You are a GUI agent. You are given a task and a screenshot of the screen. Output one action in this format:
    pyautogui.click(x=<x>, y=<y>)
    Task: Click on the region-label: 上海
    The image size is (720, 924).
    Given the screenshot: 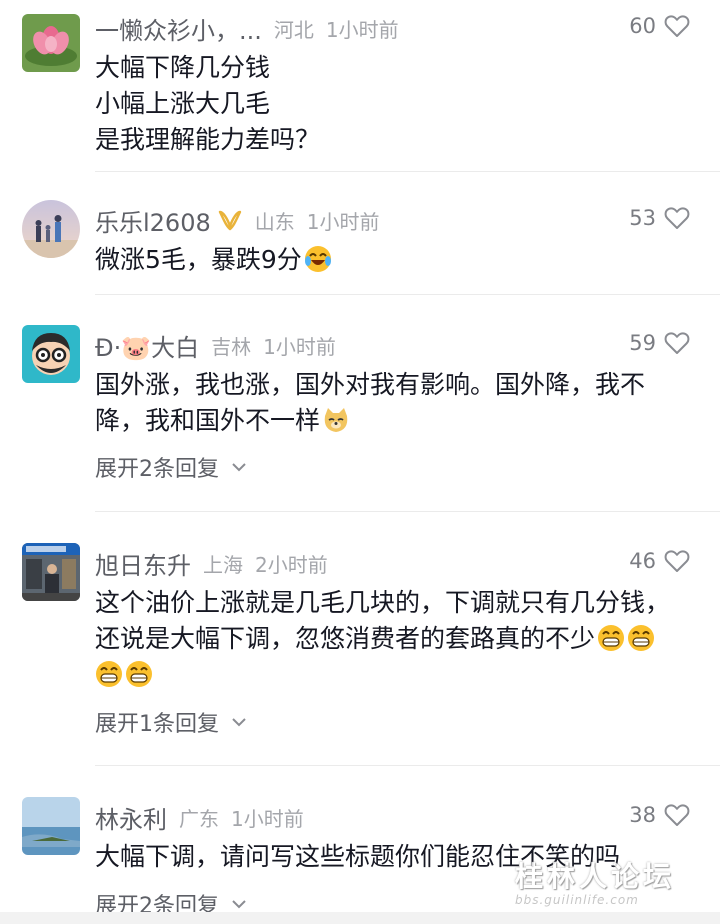 What is the action you would take?
    pyautogui.click(x=223, y=564)
    